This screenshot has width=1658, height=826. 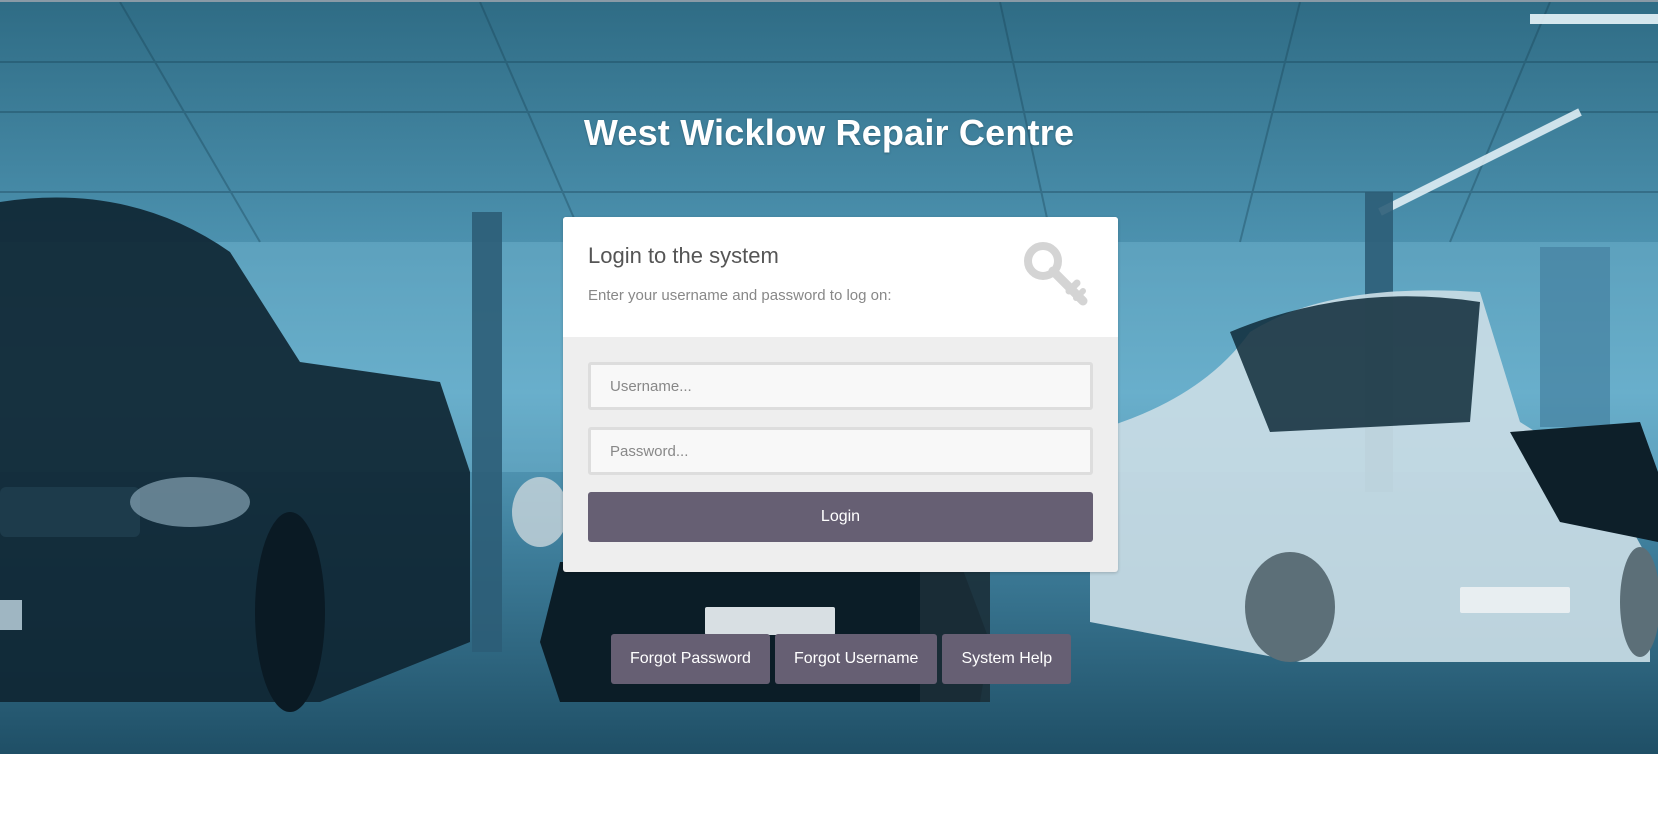 I want to click on page-title: West Wicklow Repair Centre, so click(x=829, y=132).